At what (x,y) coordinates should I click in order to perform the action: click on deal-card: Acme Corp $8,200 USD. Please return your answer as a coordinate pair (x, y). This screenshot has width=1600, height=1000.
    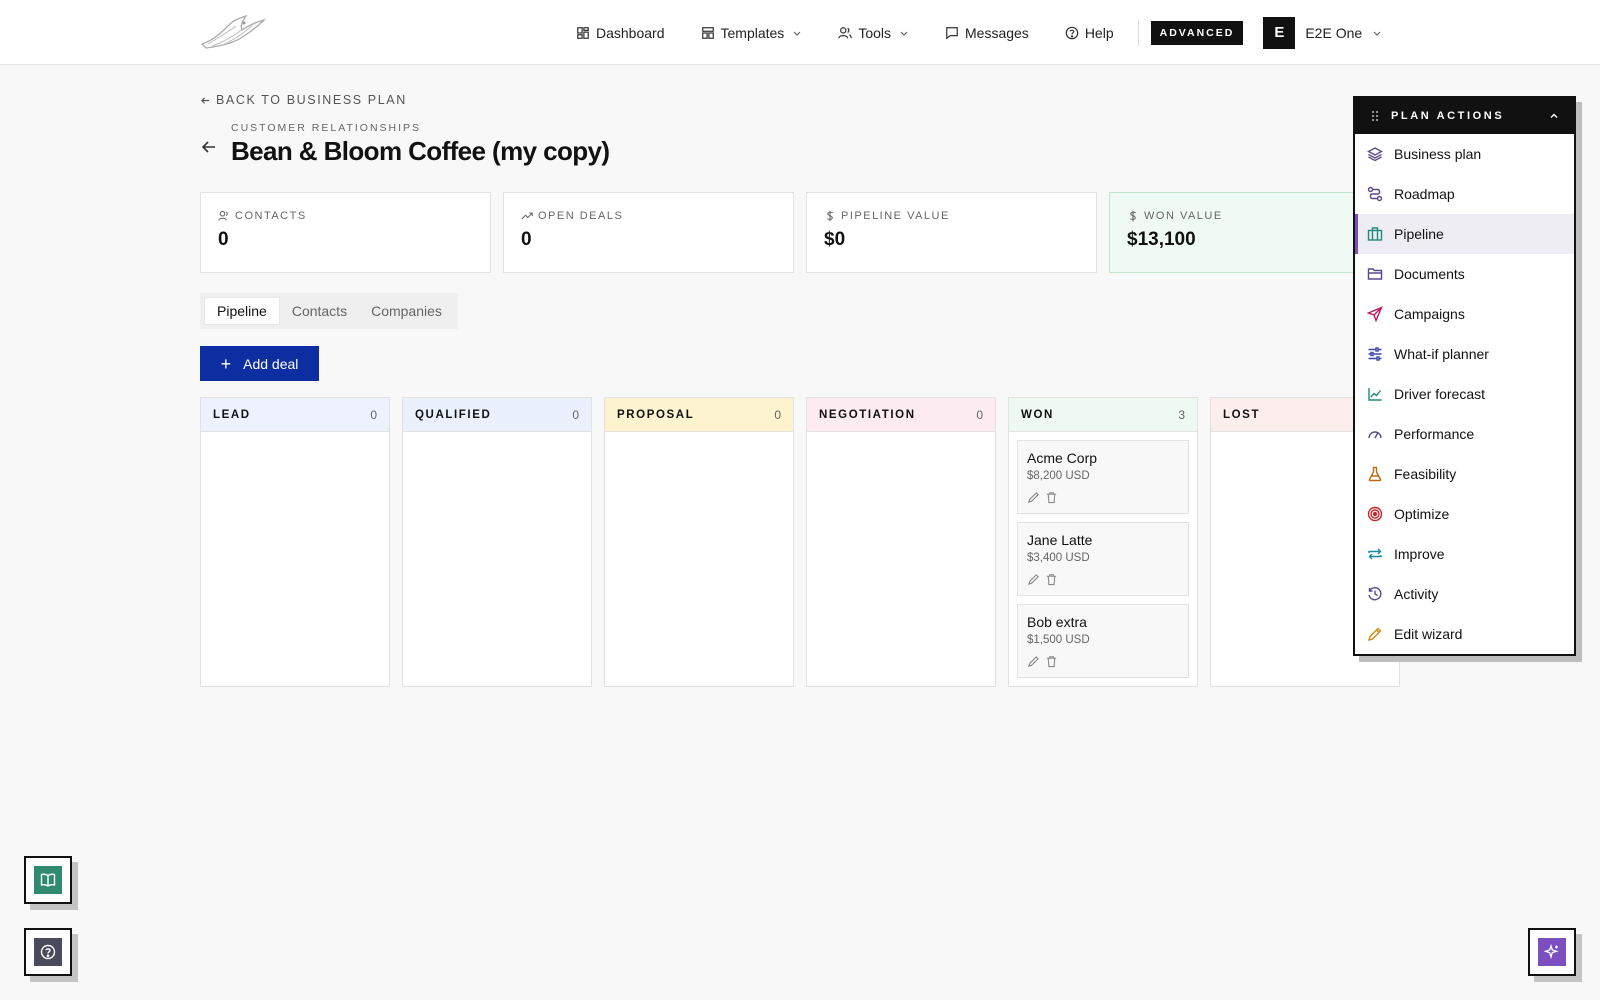
    Looking at the image, I should click on (1103, 477).